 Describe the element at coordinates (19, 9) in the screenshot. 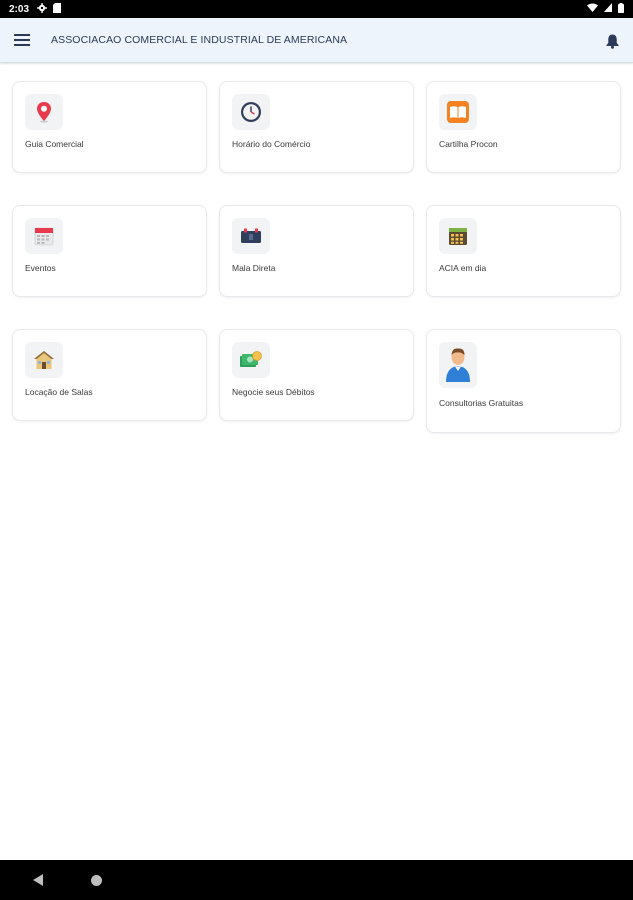

I see `status-time: 2:03` at that location.